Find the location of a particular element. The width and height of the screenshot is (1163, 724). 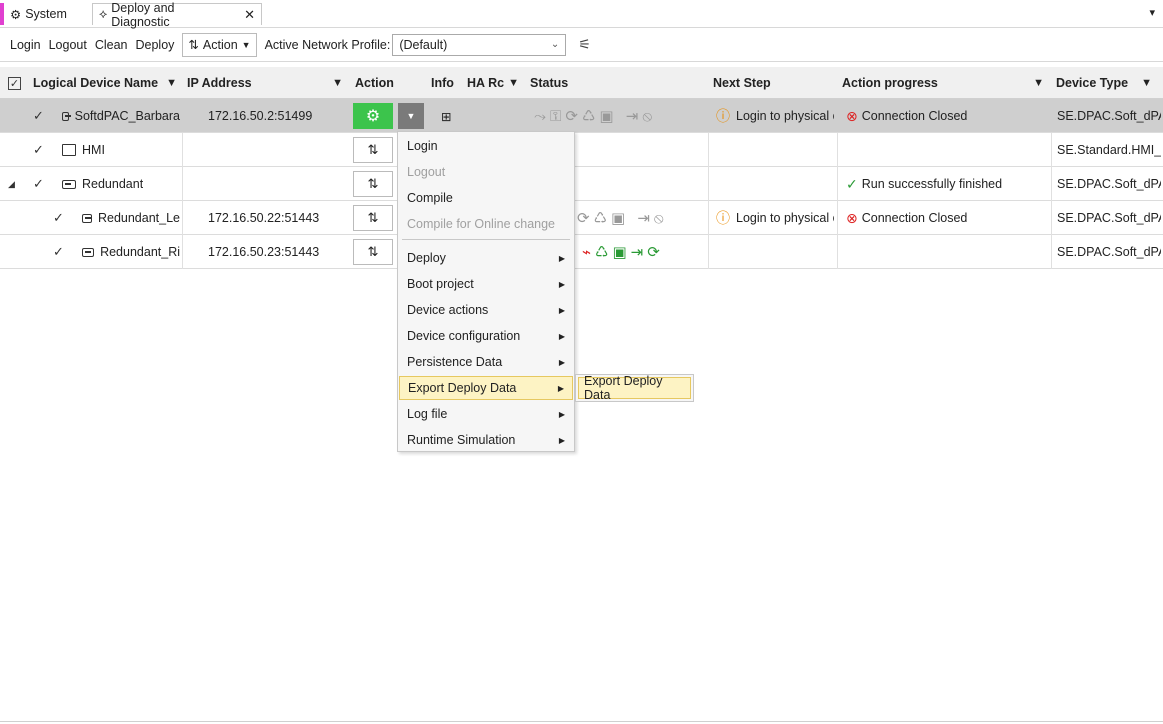

col-action: Action is located at coordinates (387, 83).